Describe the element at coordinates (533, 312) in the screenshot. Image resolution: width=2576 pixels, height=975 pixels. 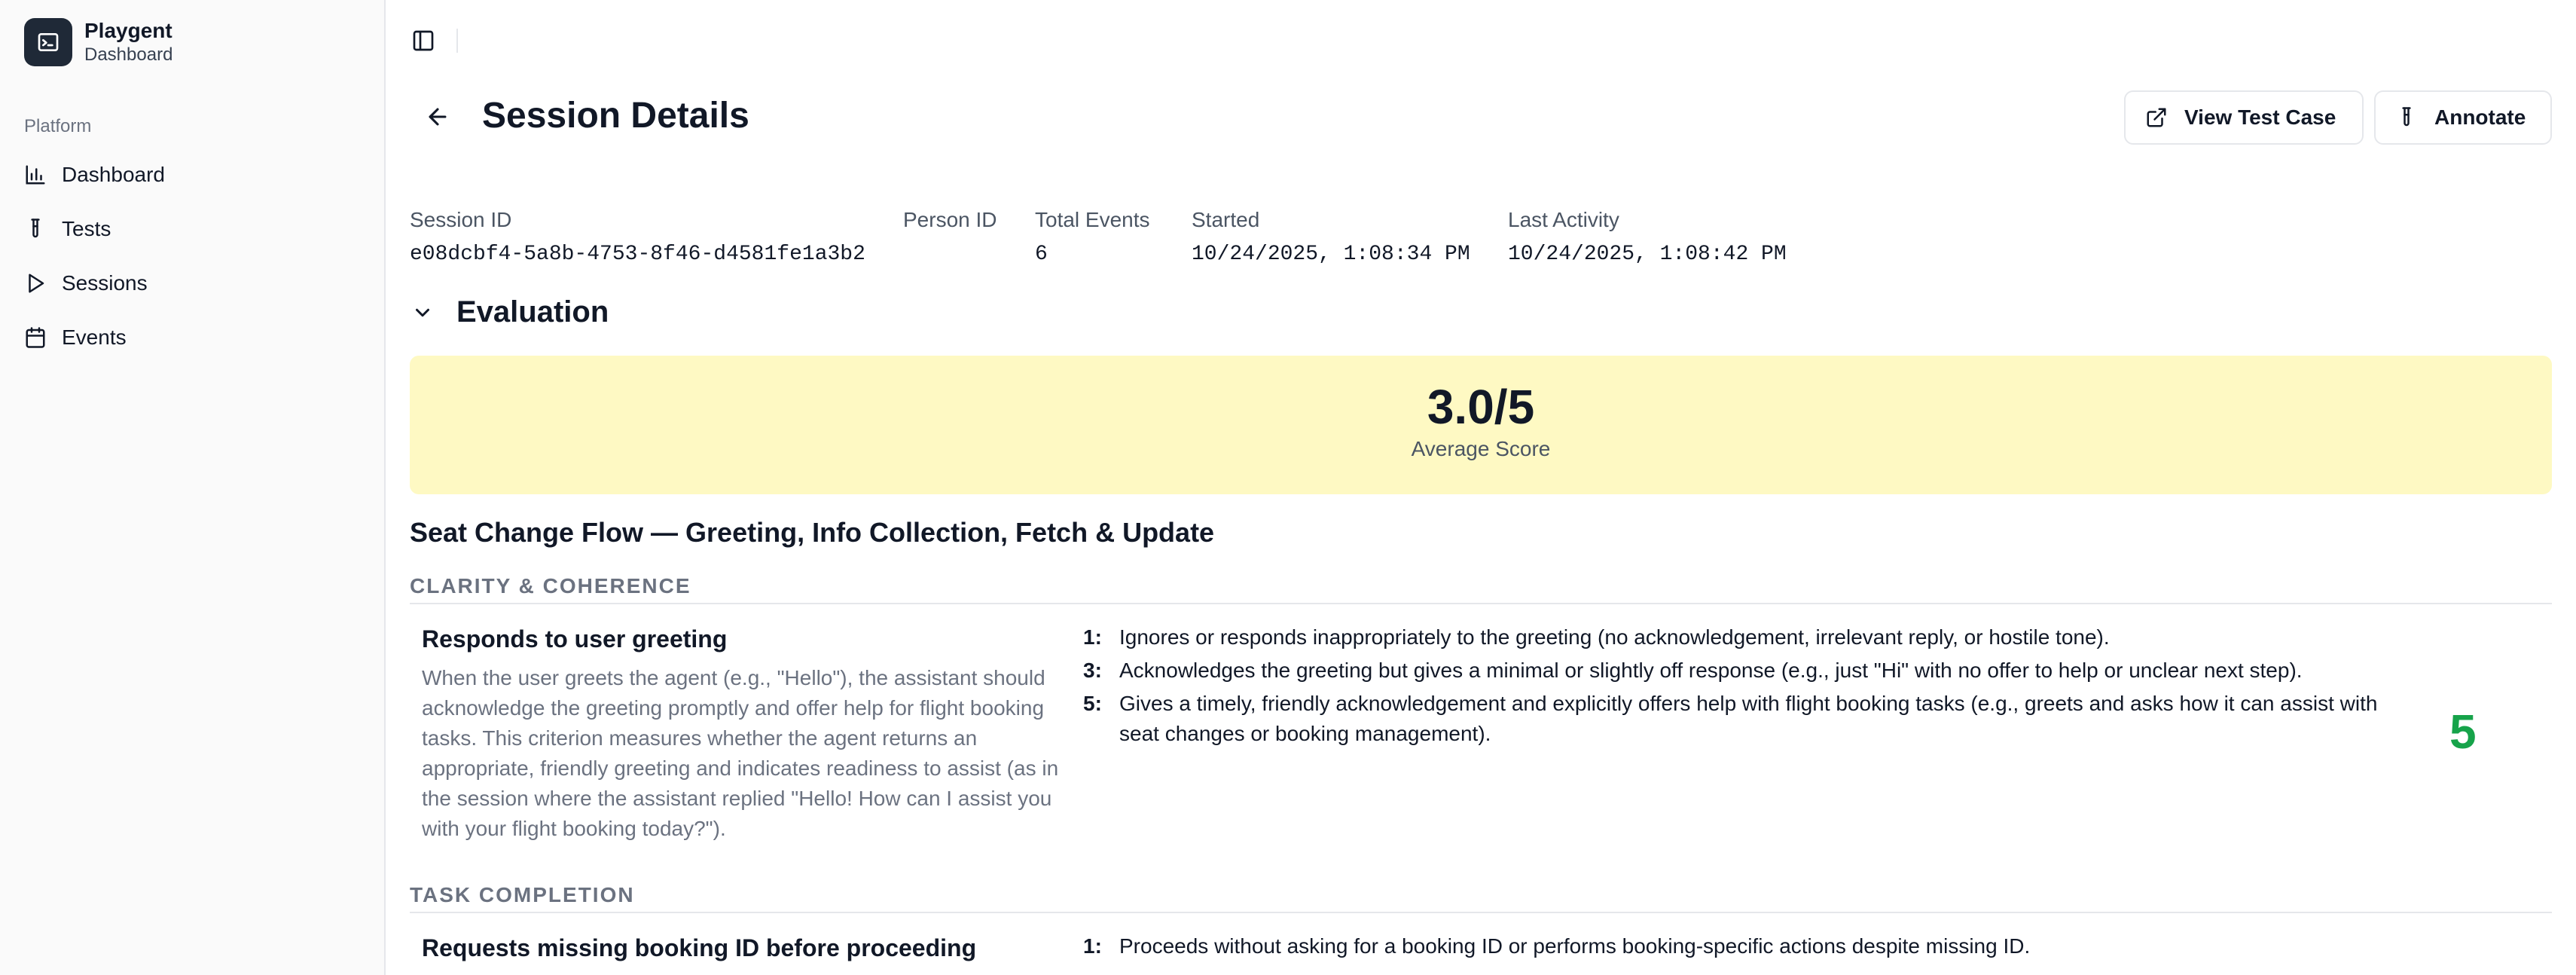
I see `evaluation-title: Evaluation` at that location.